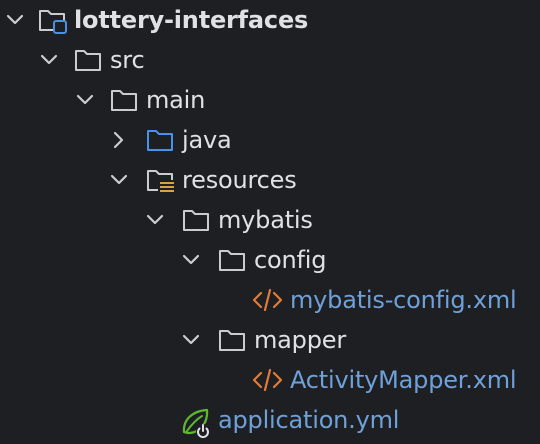  Describe the element at coordinates (160, 180) in the screenshot. I see `resources-root-folder-icon` at that location.